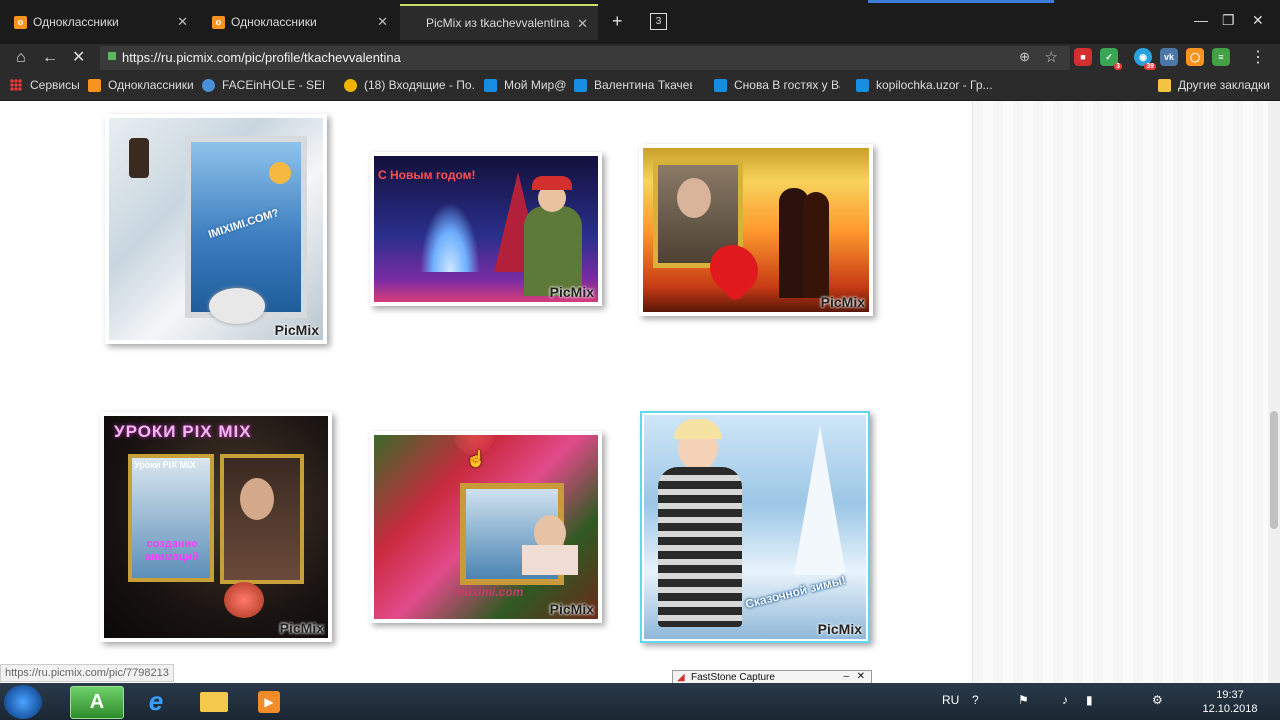 Image resolution: width=1280 pixels, height=720 pixels. I want to click on star-icon: ☆, so click(1051, 57).